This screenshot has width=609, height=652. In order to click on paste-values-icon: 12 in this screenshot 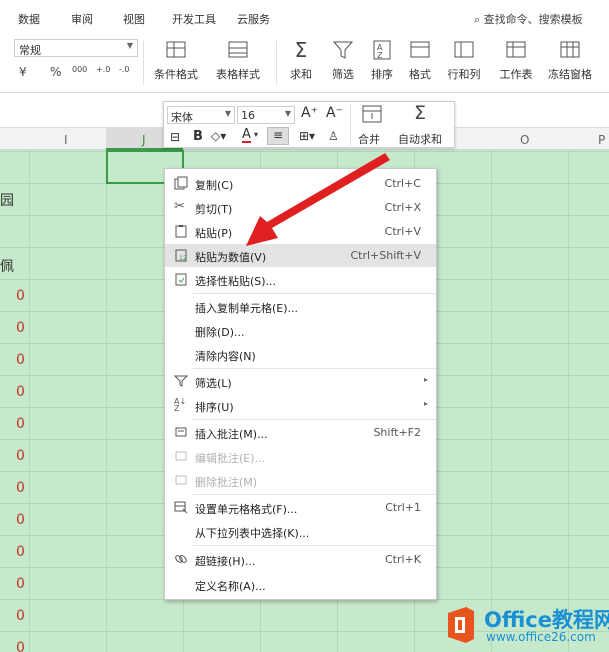, I will do `click(181, 255)`.